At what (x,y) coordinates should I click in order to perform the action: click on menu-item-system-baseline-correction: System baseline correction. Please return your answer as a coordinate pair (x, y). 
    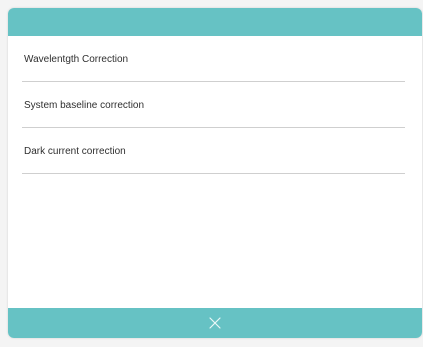
    Looking at the image, I should click on (215, 105).